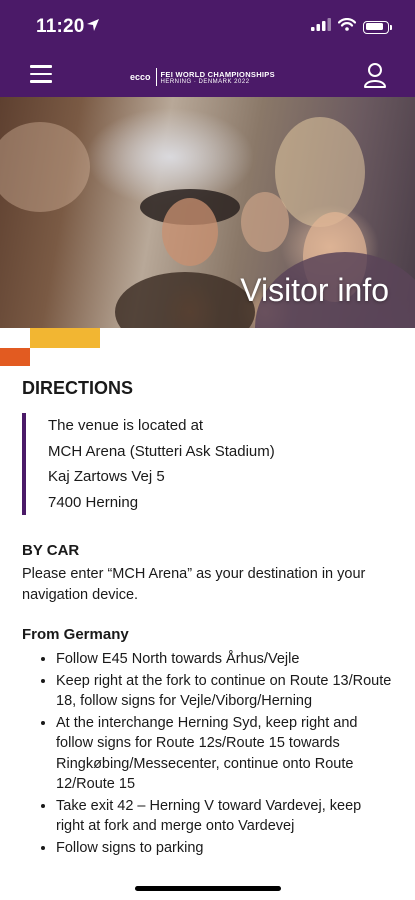 This screenshot has height=900, width=415. I want to click on address-line: 7400 Herning, so click(93, 502).